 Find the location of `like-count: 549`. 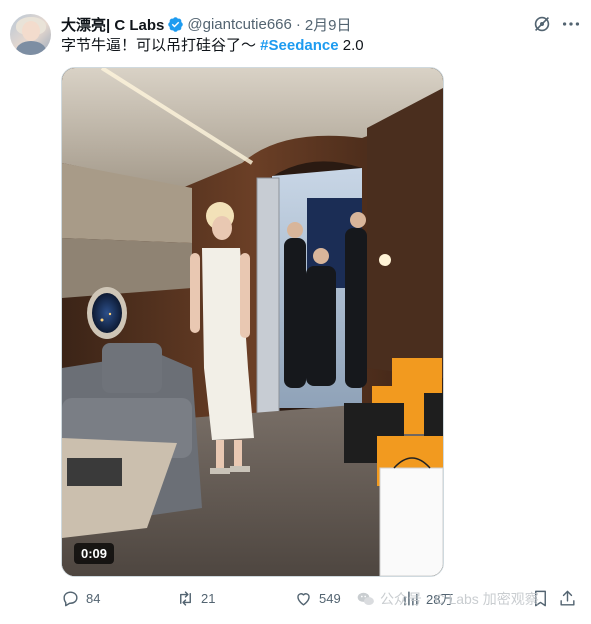

like-count: 549 is located at coordinates (330, 598).